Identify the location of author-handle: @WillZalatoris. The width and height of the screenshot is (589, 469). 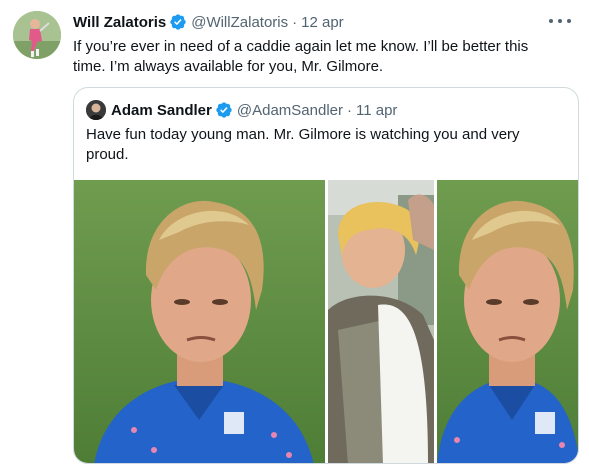
(239, 22).